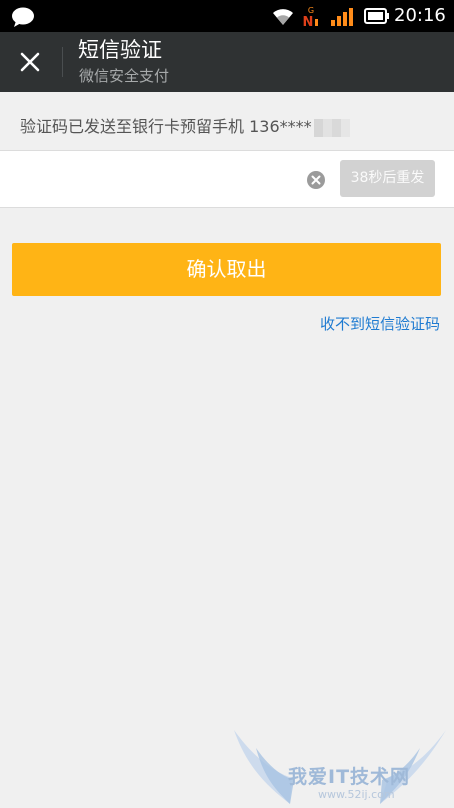 The image size is (454, 808). What do you see at coordinates (420, 15) in the screenshot?
I see `status-time: 20:16` at bounding box center [420, 15].